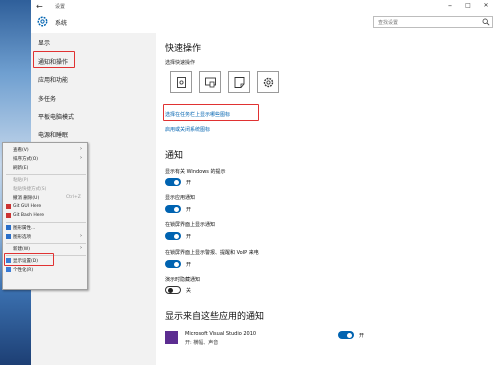  What do you see at coordinates (174, 156) in the screenshot?
I see `notifications-heading: 通知` at bounding box center [174, 156].